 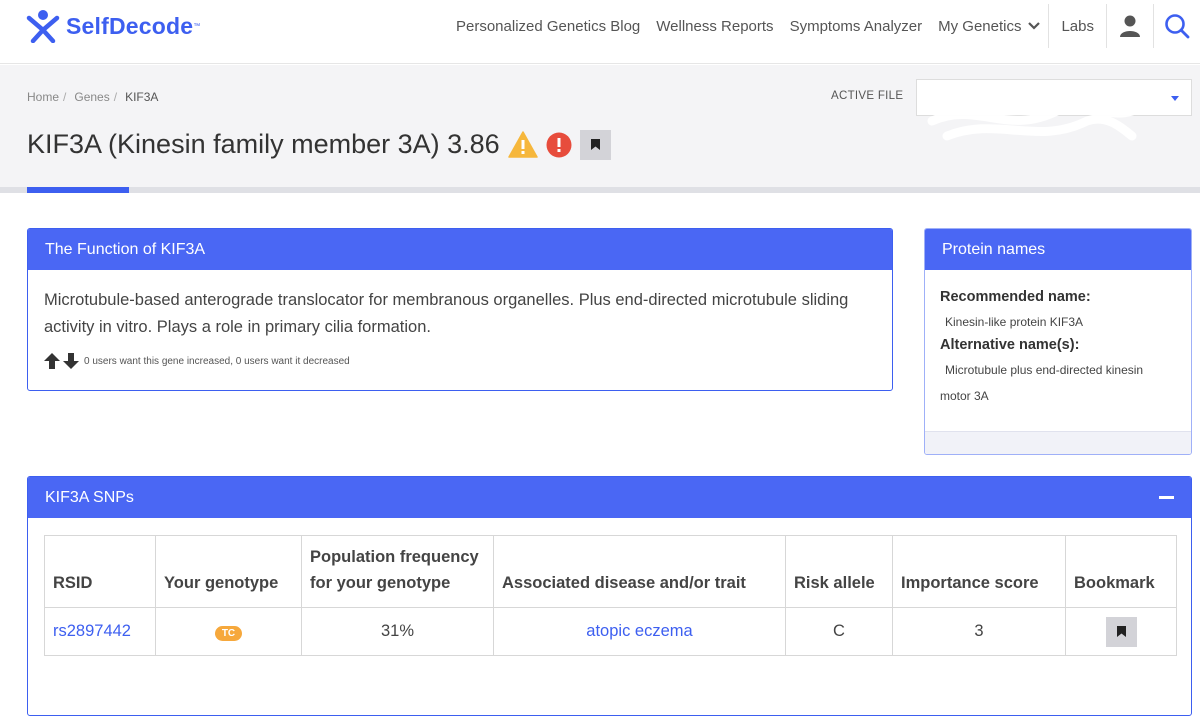 I want to click on redaction-scribble, so click(x=1037, y=113).